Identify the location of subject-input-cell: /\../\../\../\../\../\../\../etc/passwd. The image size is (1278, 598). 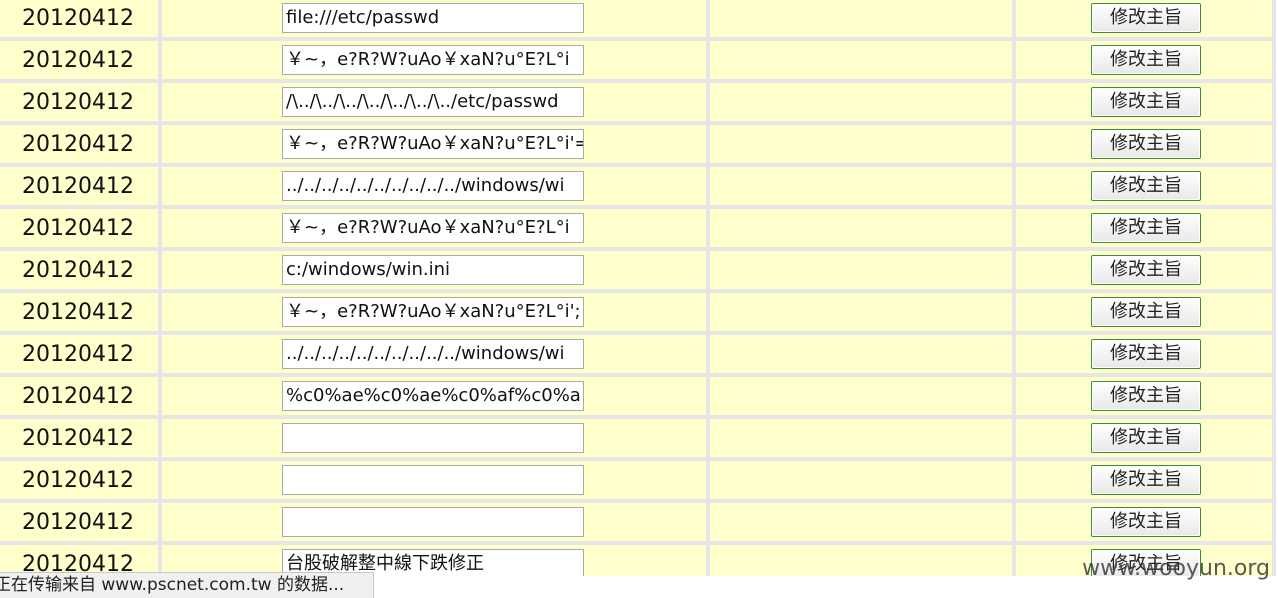
(436, 104).